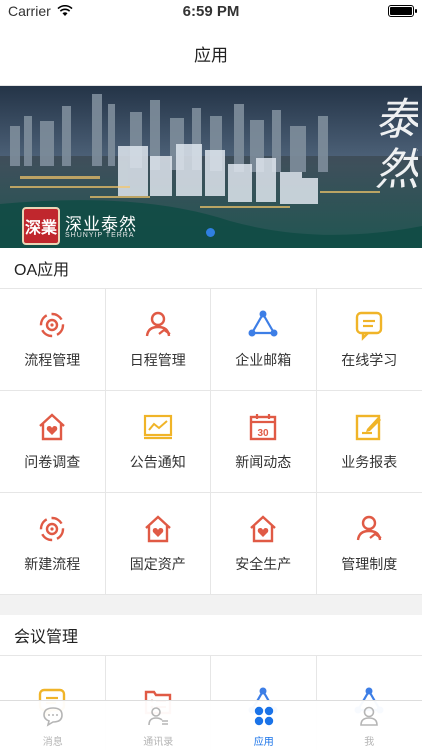 The image size is (422, 750). I want to click on brand-mark: 深業, so click(40, 228).